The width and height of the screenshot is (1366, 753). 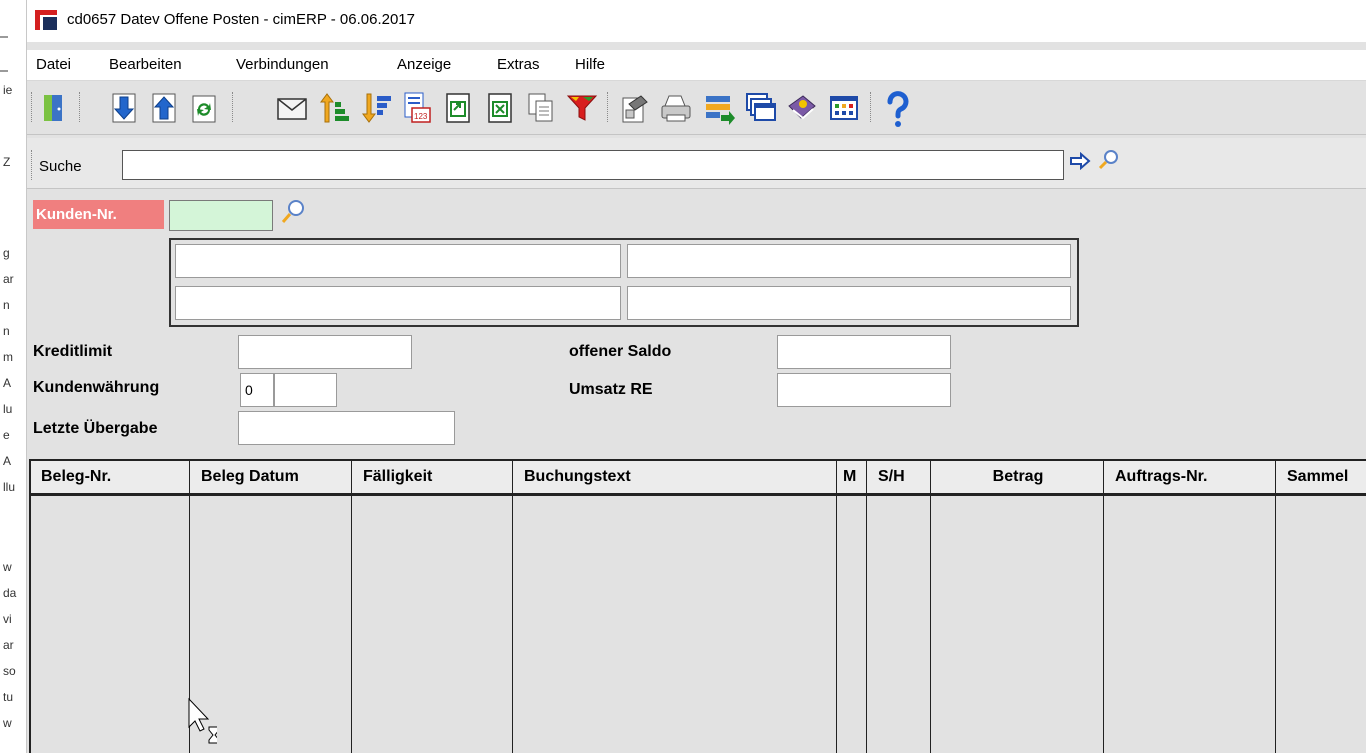 What do you see at coordinates (458, 108) in the screenshot?
I see `export-icon` at bounding box center [458, 108].